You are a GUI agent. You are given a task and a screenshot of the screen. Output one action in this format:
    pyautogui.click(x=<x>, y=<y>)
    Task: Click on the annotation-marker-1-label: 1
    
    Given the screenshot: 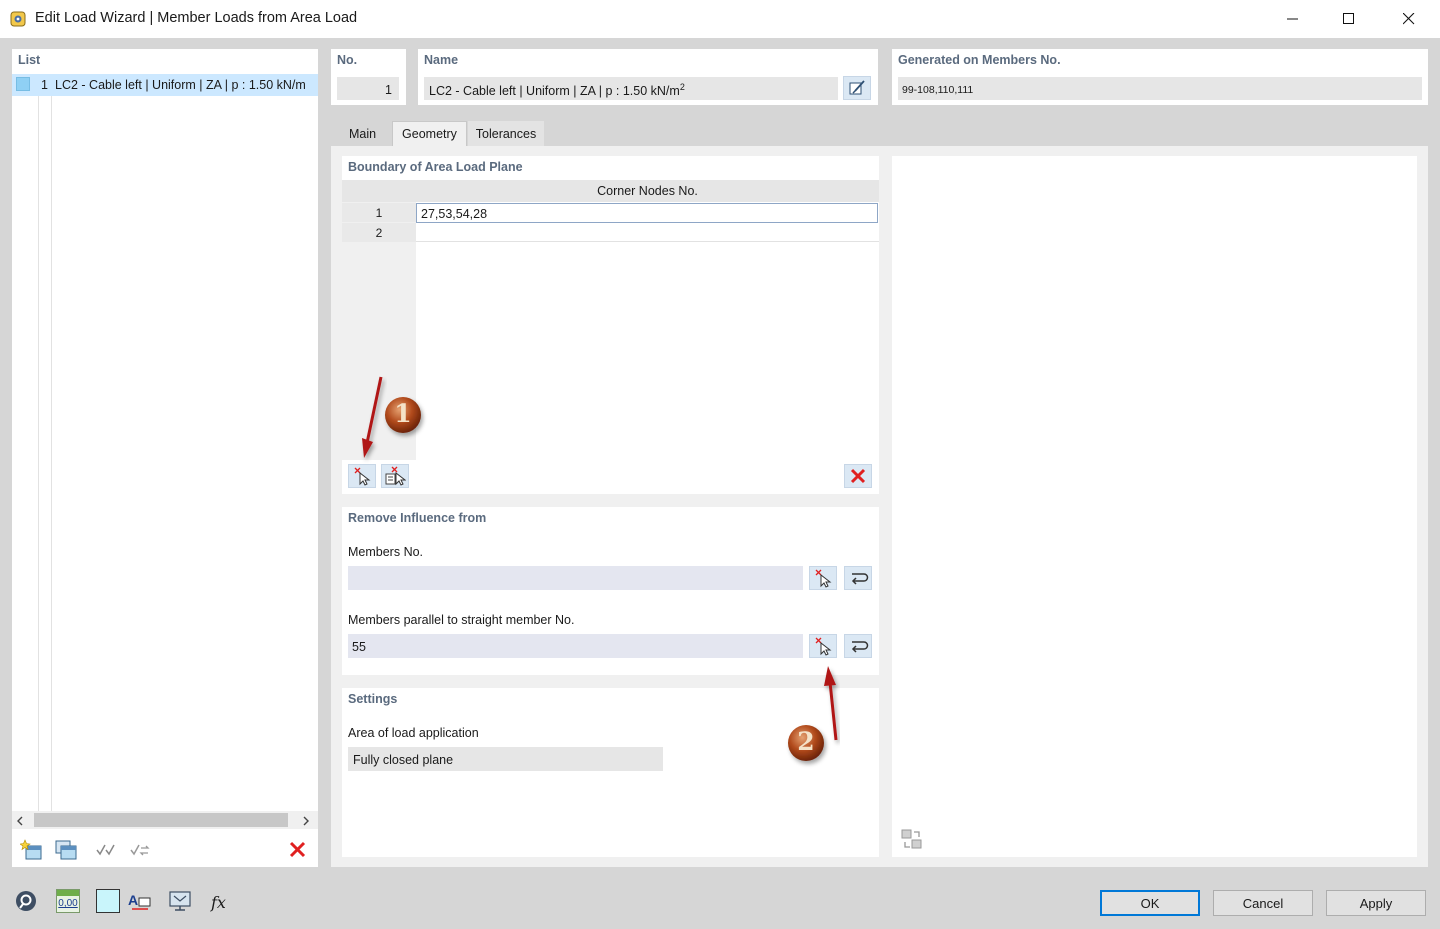 What is the action you would take?
    pyautogui.click(x=403, y=413)
    